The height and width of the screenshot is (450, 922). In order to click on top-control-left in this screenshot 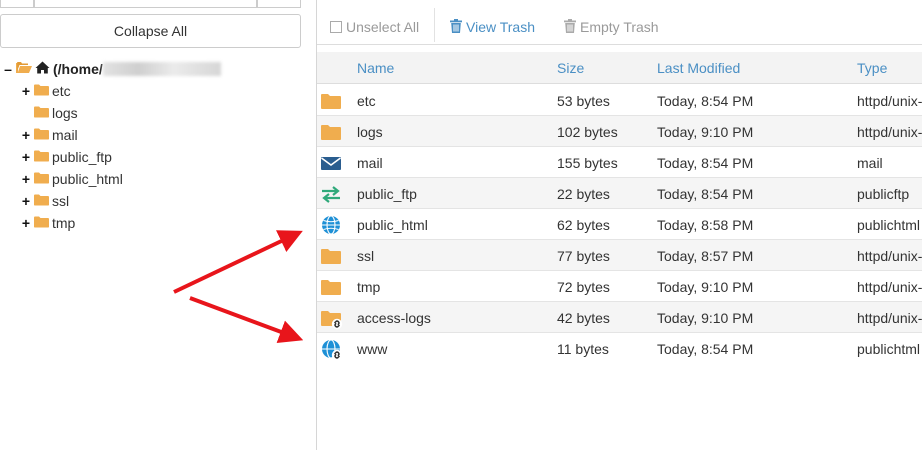, I will do `click(17, 4)`.